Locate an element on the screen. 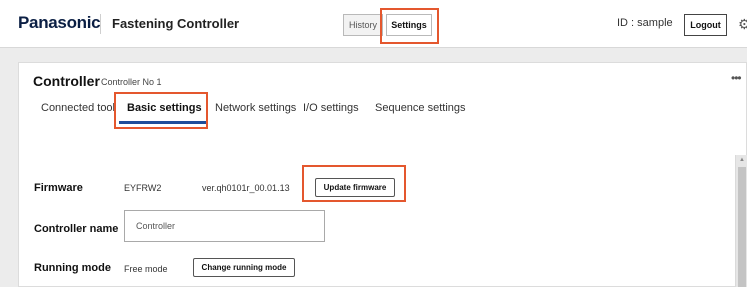  change-running-mode-button: Change running mode is located at coordinates (244, 267).